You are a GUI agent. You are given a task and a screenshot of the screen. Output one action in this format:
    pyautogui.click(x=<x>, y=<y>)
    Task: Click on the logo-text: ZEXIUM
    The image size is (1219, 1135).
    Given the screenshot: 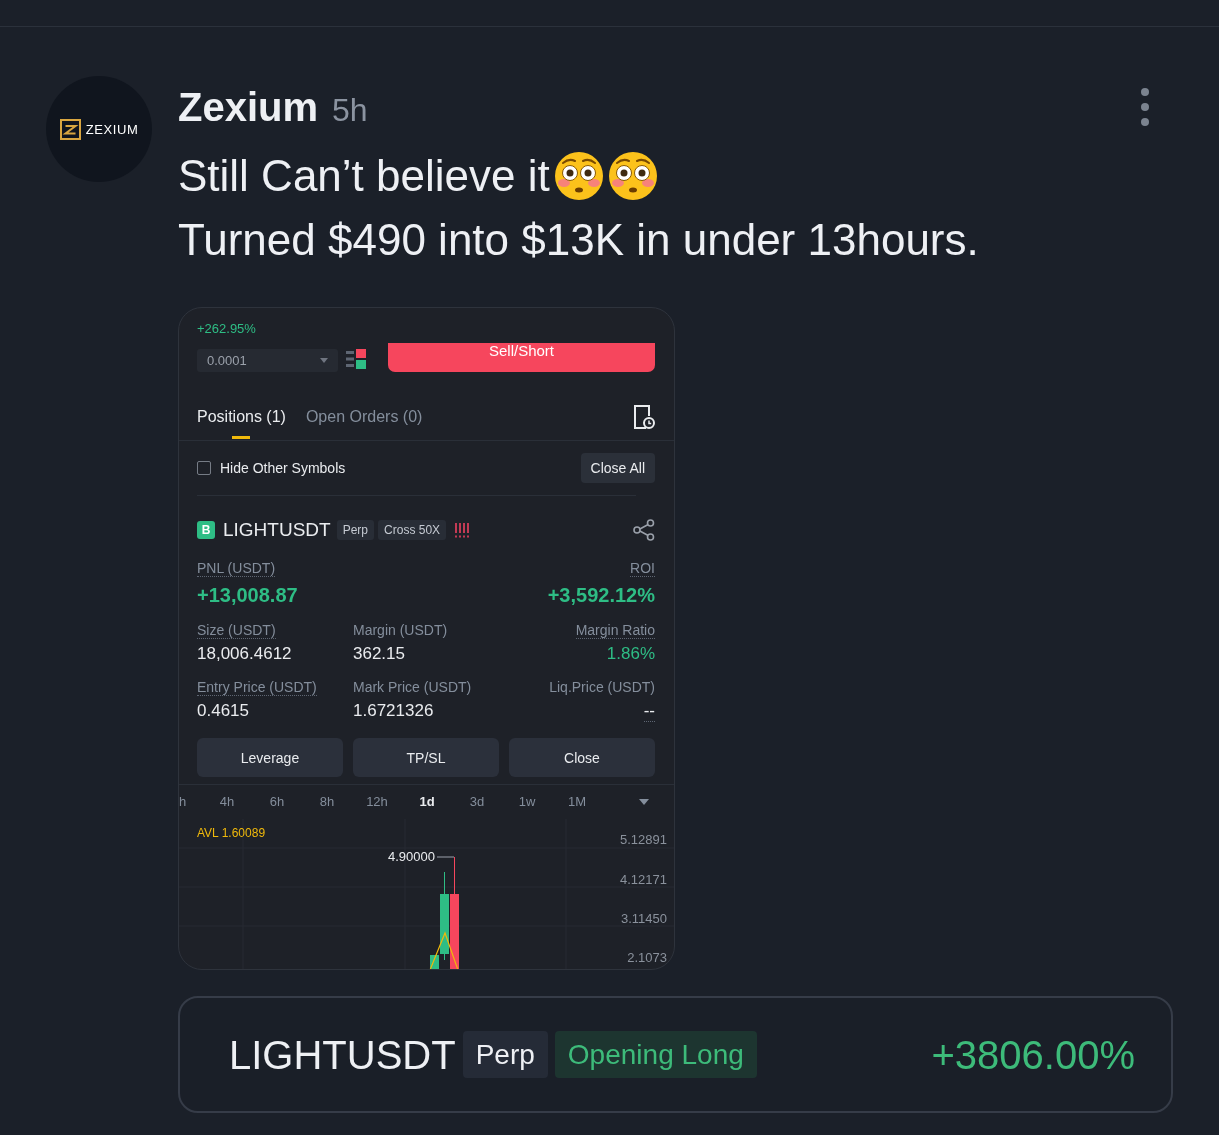 What is the action you would take?
    pyautogui.click(x=112, y=129)
    